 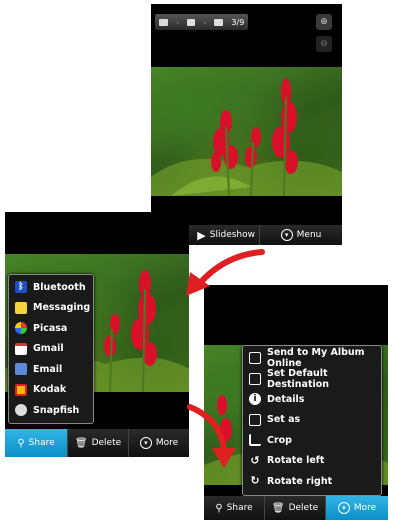 I want to click on picture-icon, so click(x=219, y=22).